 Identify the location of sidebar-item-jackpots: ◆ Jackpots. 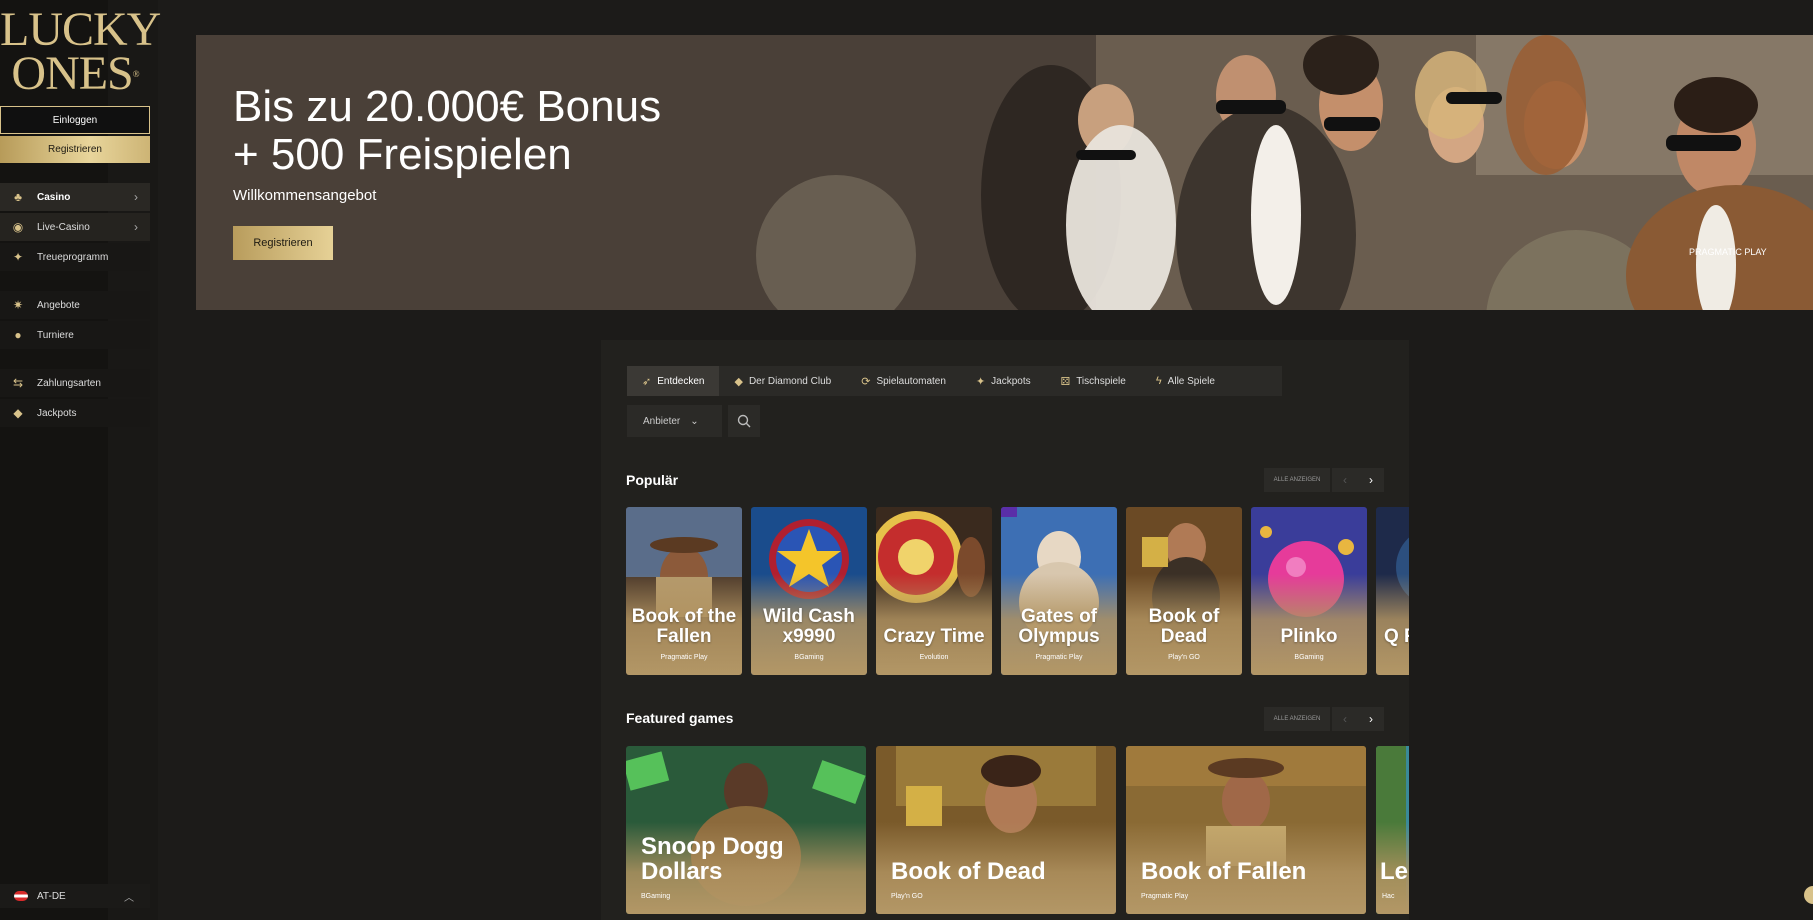
(75, 413).